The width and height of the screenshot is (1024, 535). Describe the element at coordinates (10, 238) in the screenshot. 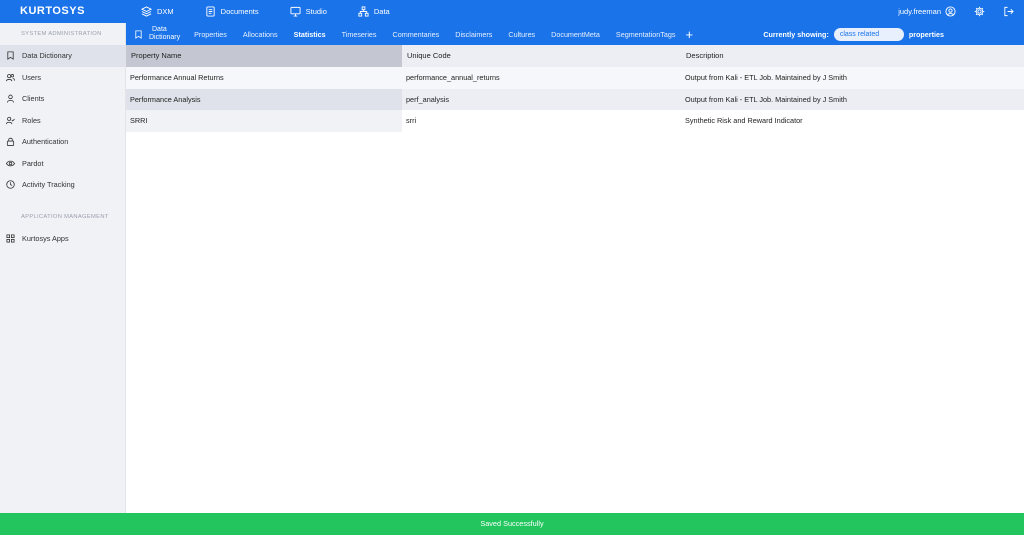

I see `grid-icon` at that location.